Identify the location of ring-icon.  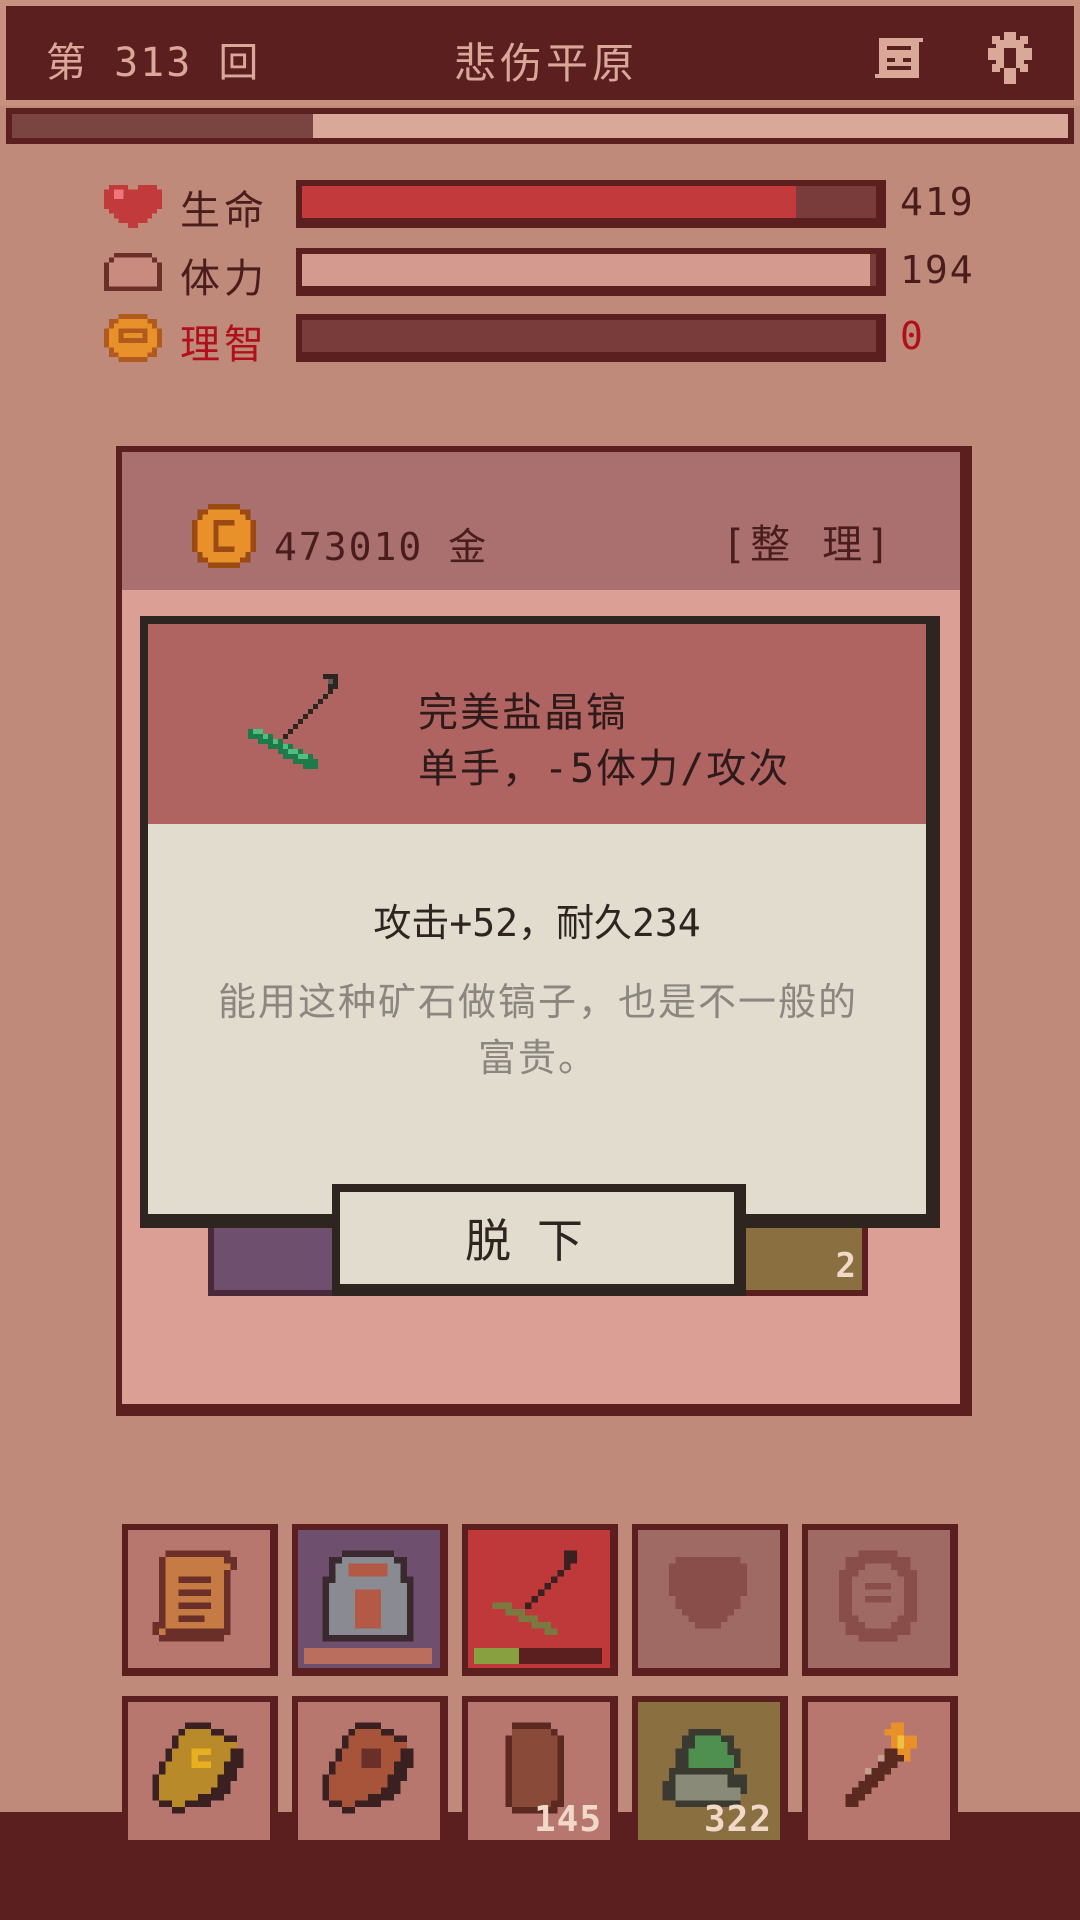
(878, 1596).